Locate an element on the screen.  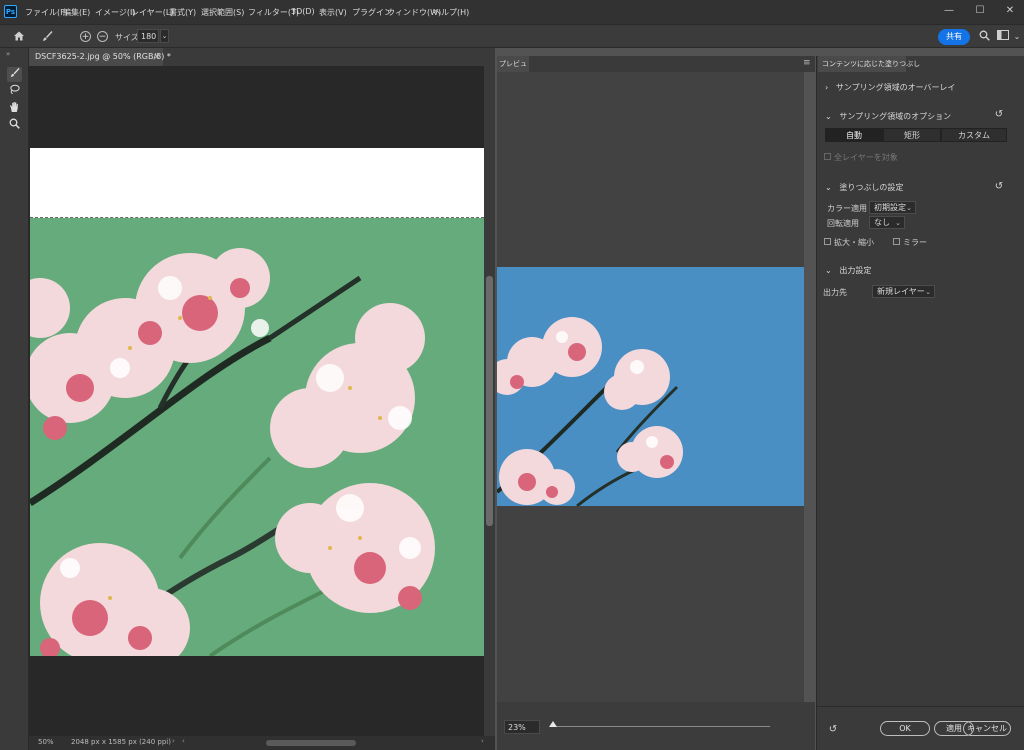
zoom-tool-icon is located at coordinates (14, 125).